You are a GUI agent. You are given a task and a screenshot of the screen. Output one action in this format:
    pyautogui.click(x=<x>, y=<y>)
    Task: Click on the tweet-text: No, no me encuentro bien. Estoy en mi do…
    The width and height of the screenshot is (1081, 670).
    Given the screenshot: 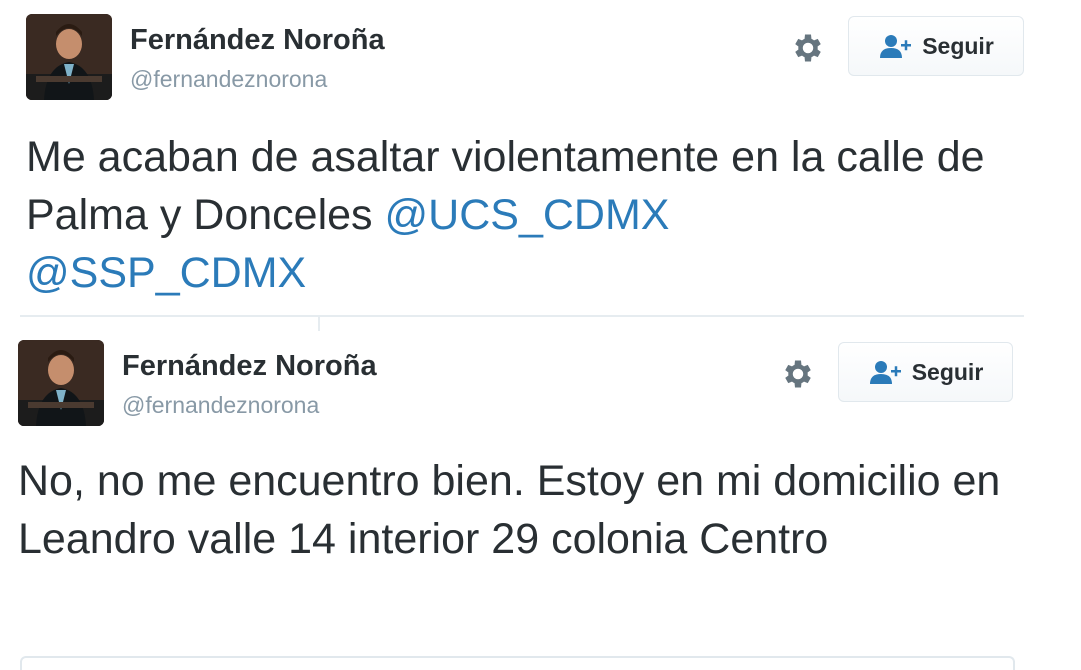 What is the action you would take?
    pyautogui.click(x=509, y=510)
    